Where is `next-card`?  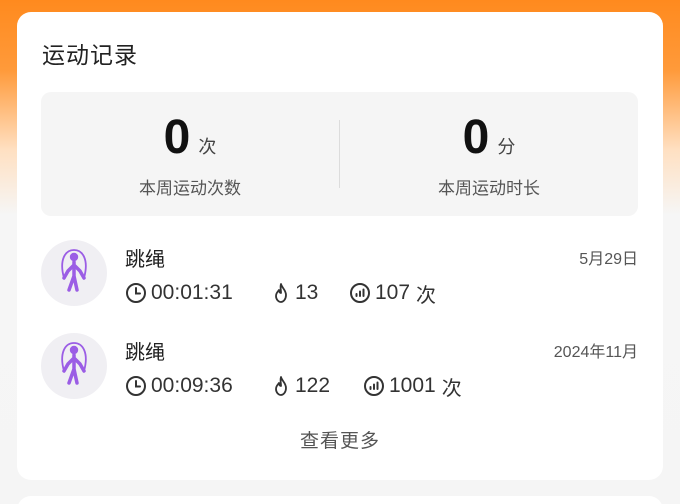
next-card is located at coordinates (340, 500).